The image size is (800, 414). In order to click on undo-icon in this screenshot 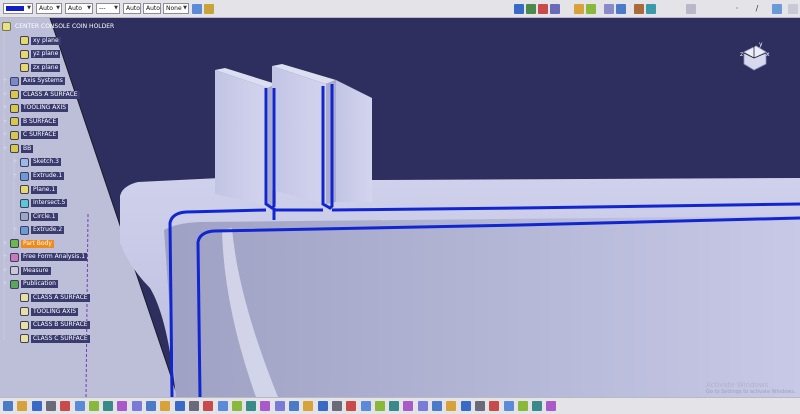, I will do `click(108, 406)`.